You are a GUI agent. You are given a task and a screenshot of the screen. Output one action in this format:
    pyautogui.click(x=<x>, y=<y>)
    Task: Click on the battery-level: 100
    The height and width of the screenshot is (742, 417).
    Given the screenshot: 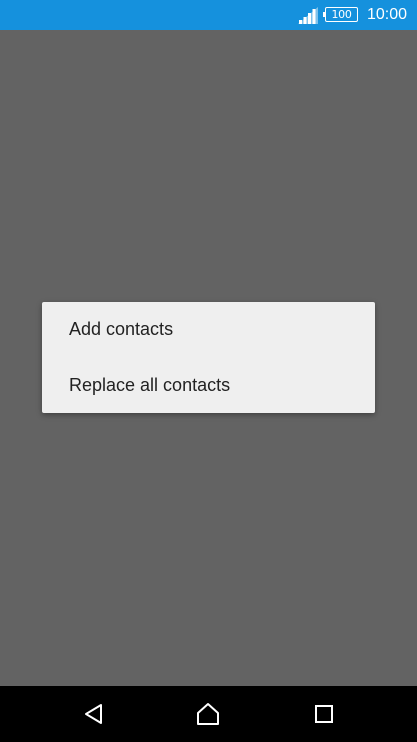 What is the action you would take?
    pyautogui.click(x=341, y=14)
    